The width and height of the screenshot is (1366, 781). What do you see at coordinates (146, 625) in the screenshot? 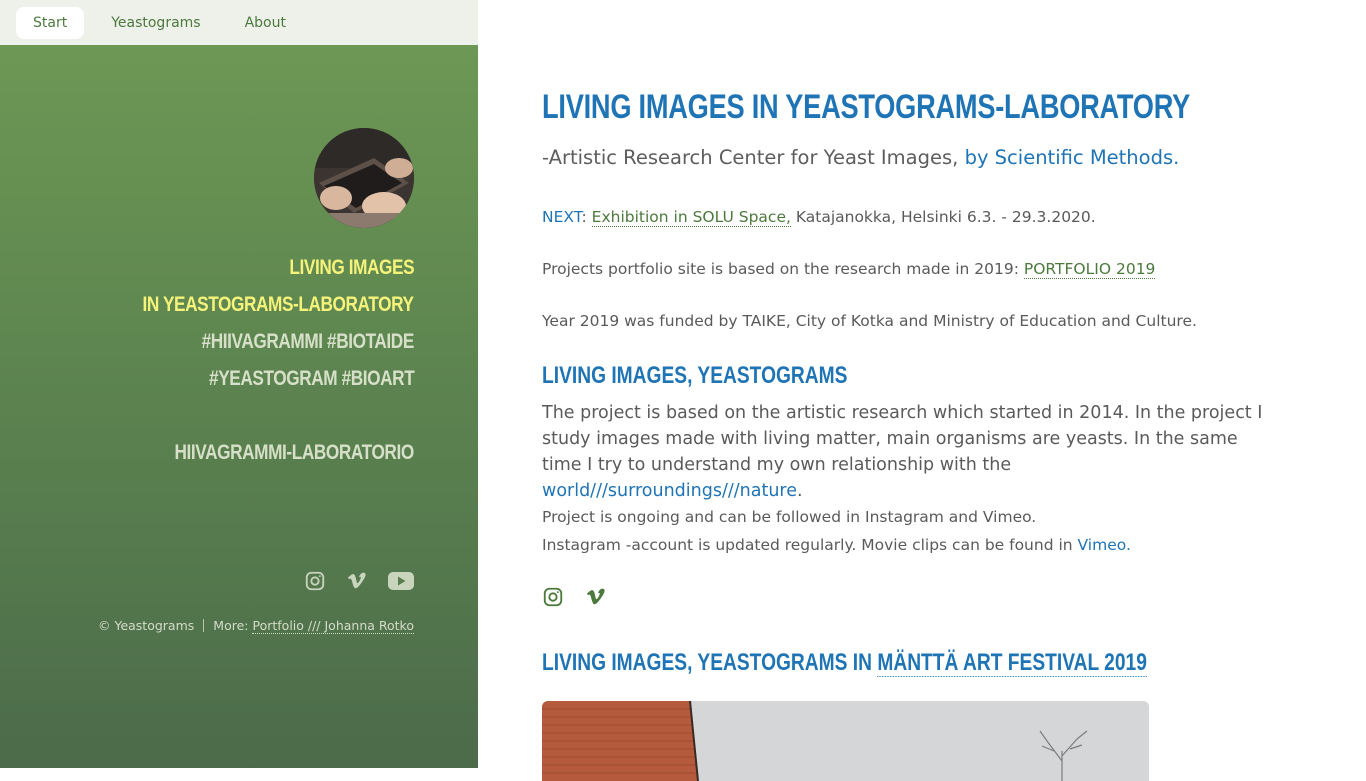
I see `copyright: © Yeastograms` at bounding box center [146, 625].